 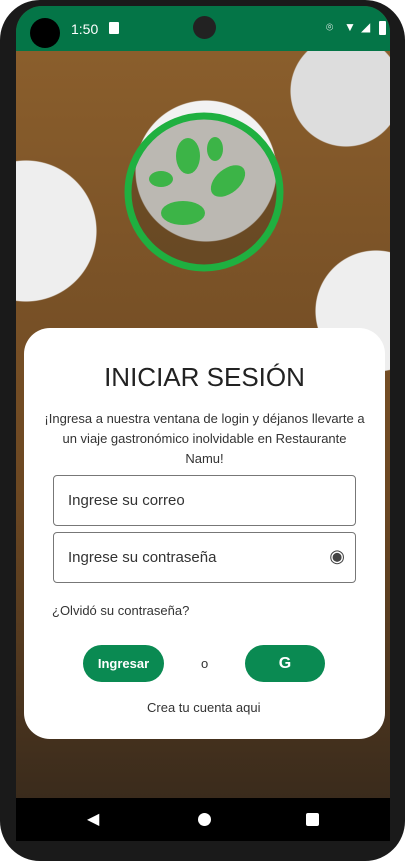 I want to click on sd-card-icon, so click(x=114, y=28).